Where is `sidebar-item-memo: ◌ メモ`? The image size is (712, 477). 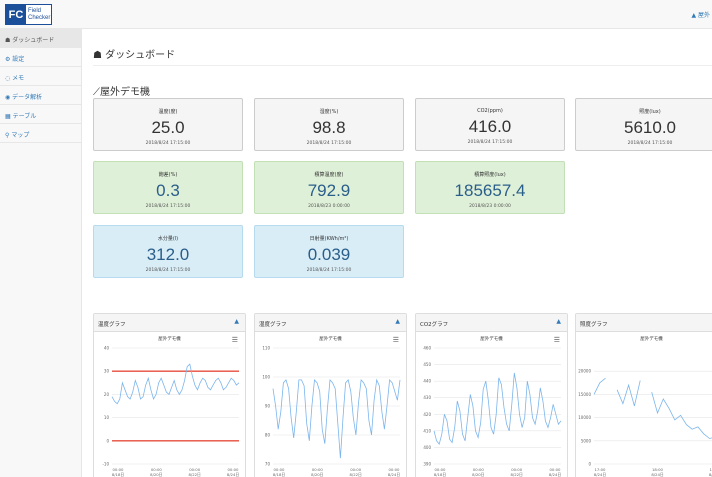
sidebar-item-memo: ◌ メモ is located at coordinates (40, 76).